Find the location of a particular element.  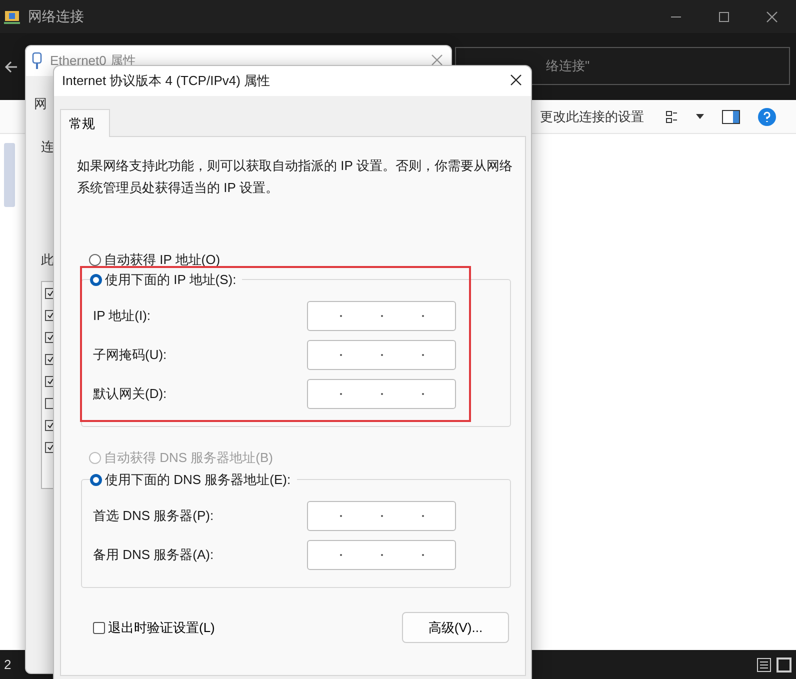

close-button is located at coordinates (516, 81).